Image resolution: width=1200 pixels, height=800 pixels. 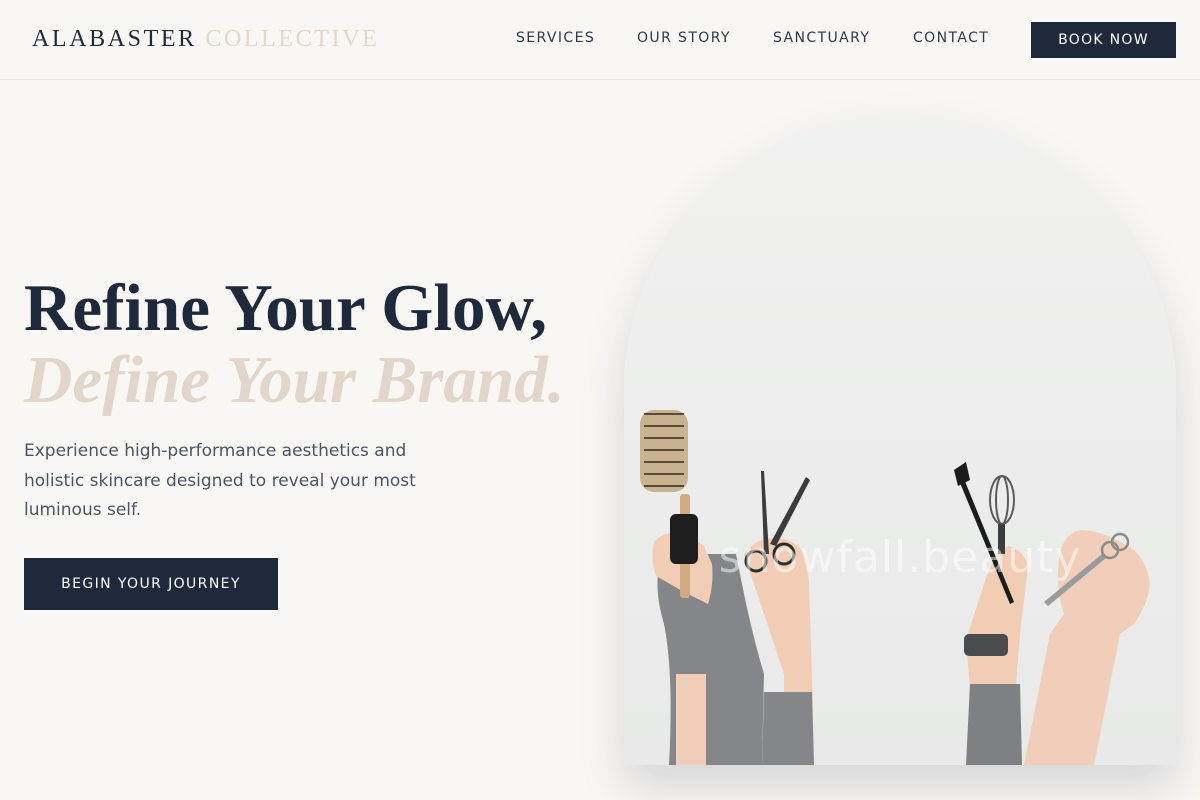 What do you see at coordinates (900, 557) in the screenshot?
I see `image-watermark: snowfall.beauty` at bounding box center [900, 557].